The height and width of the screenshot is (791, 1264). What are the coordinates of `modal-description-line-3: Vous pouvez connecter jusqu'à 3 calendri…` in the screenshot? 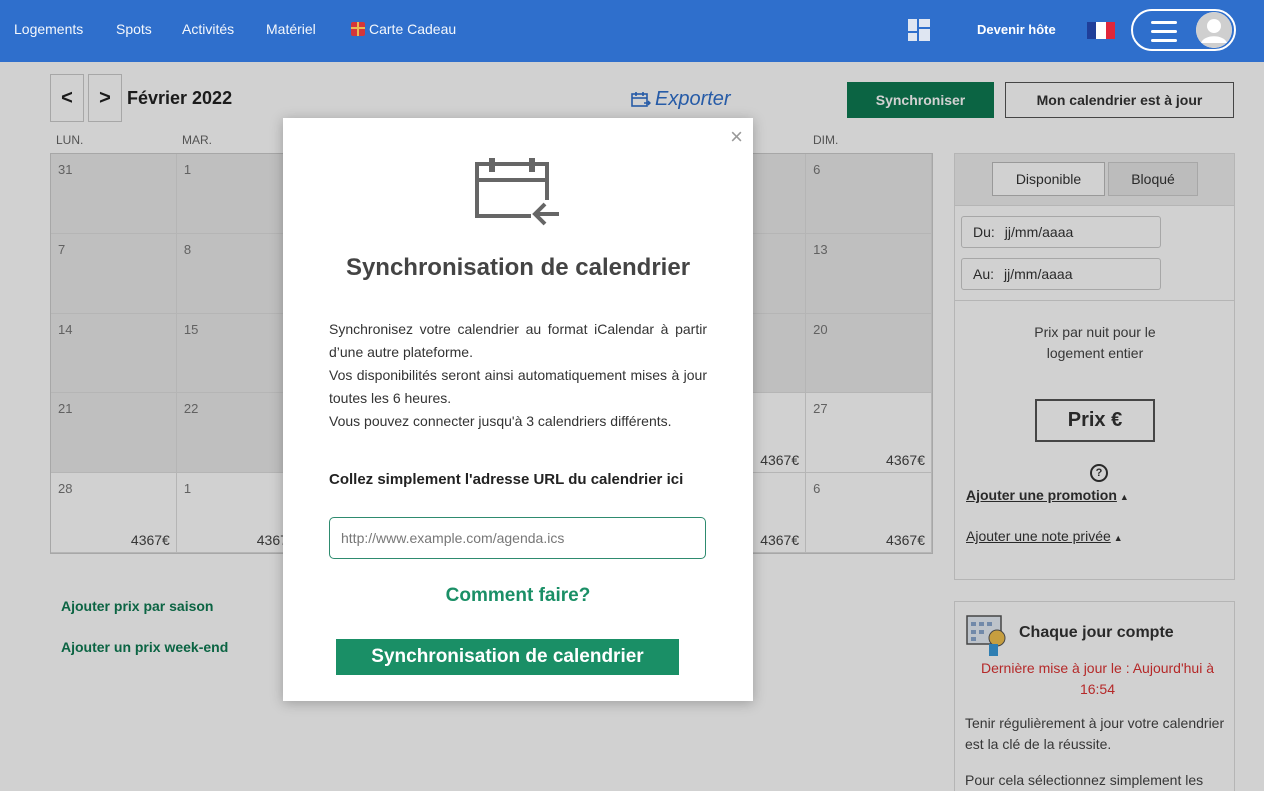 It's located at (500, 421).